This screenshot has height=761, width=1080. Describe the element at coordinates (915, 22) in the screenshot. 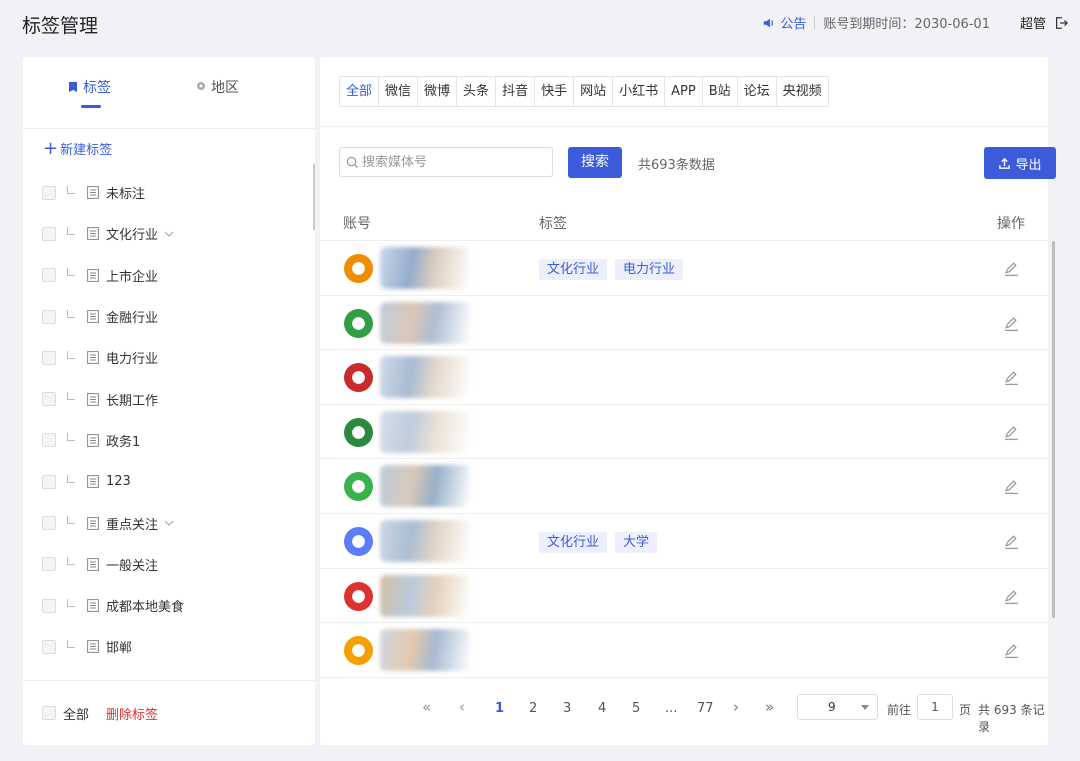

I see `header-right: 公告 账号到期时间：2030-06-01 超管` at that location.